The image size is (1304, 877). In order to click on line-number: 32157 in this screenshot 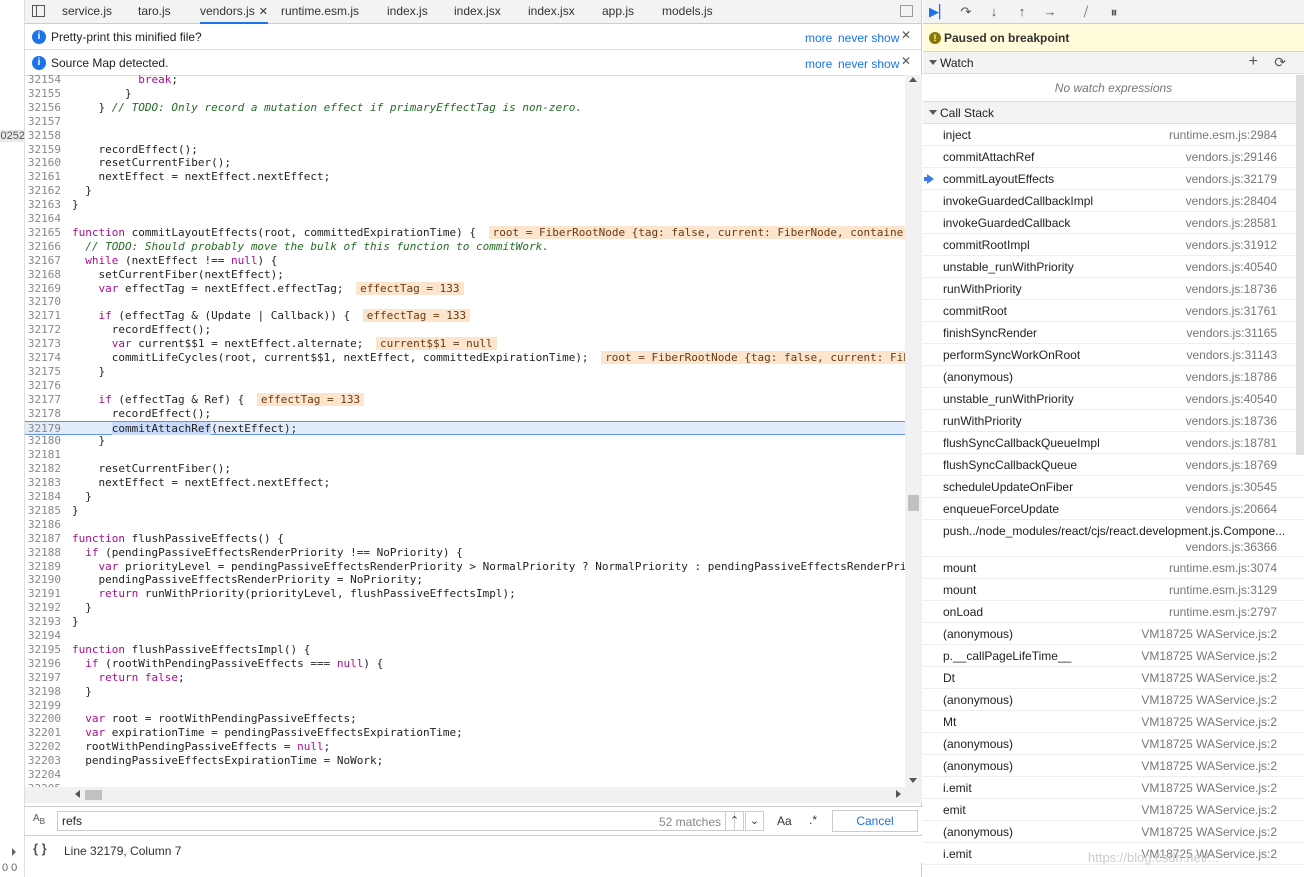, I will do `click(45, 121)`.